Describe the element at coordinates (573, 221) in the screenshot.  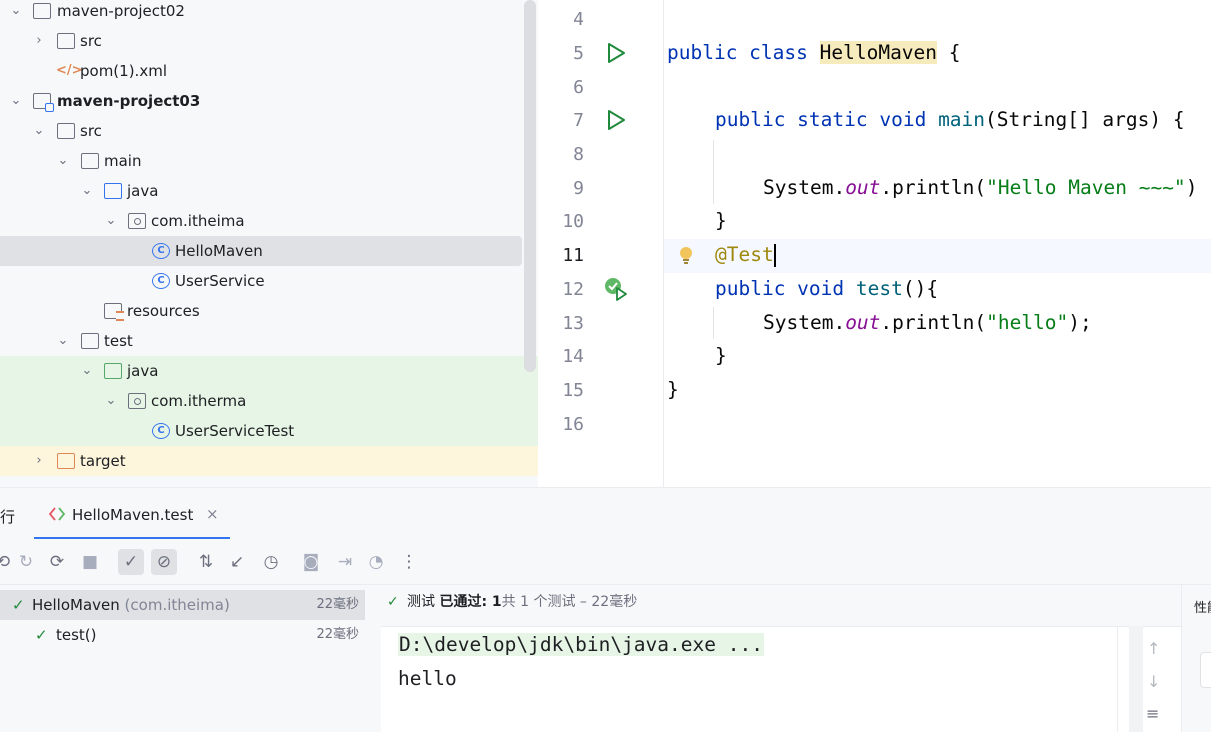
I see `line-number: 10` at that location.